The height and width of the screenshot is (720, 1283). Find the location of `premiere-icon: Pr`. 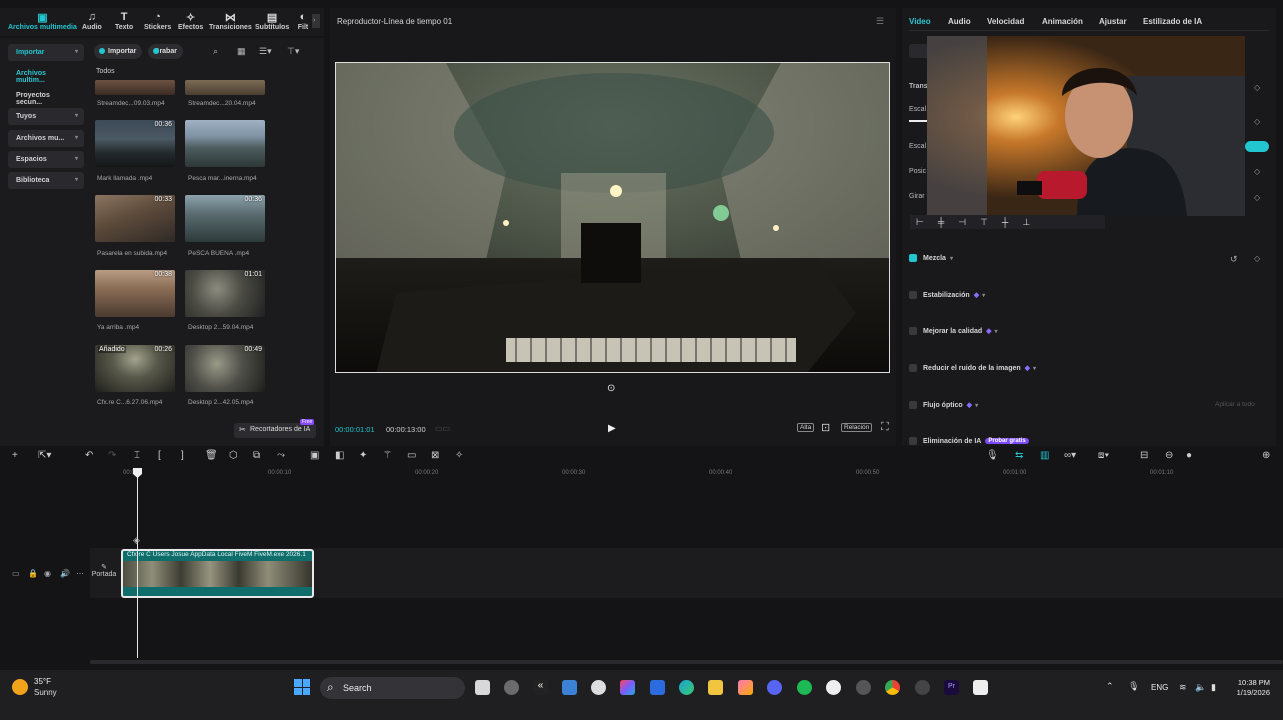

premiere-icon: Pr is located at coordinates (951, 687).